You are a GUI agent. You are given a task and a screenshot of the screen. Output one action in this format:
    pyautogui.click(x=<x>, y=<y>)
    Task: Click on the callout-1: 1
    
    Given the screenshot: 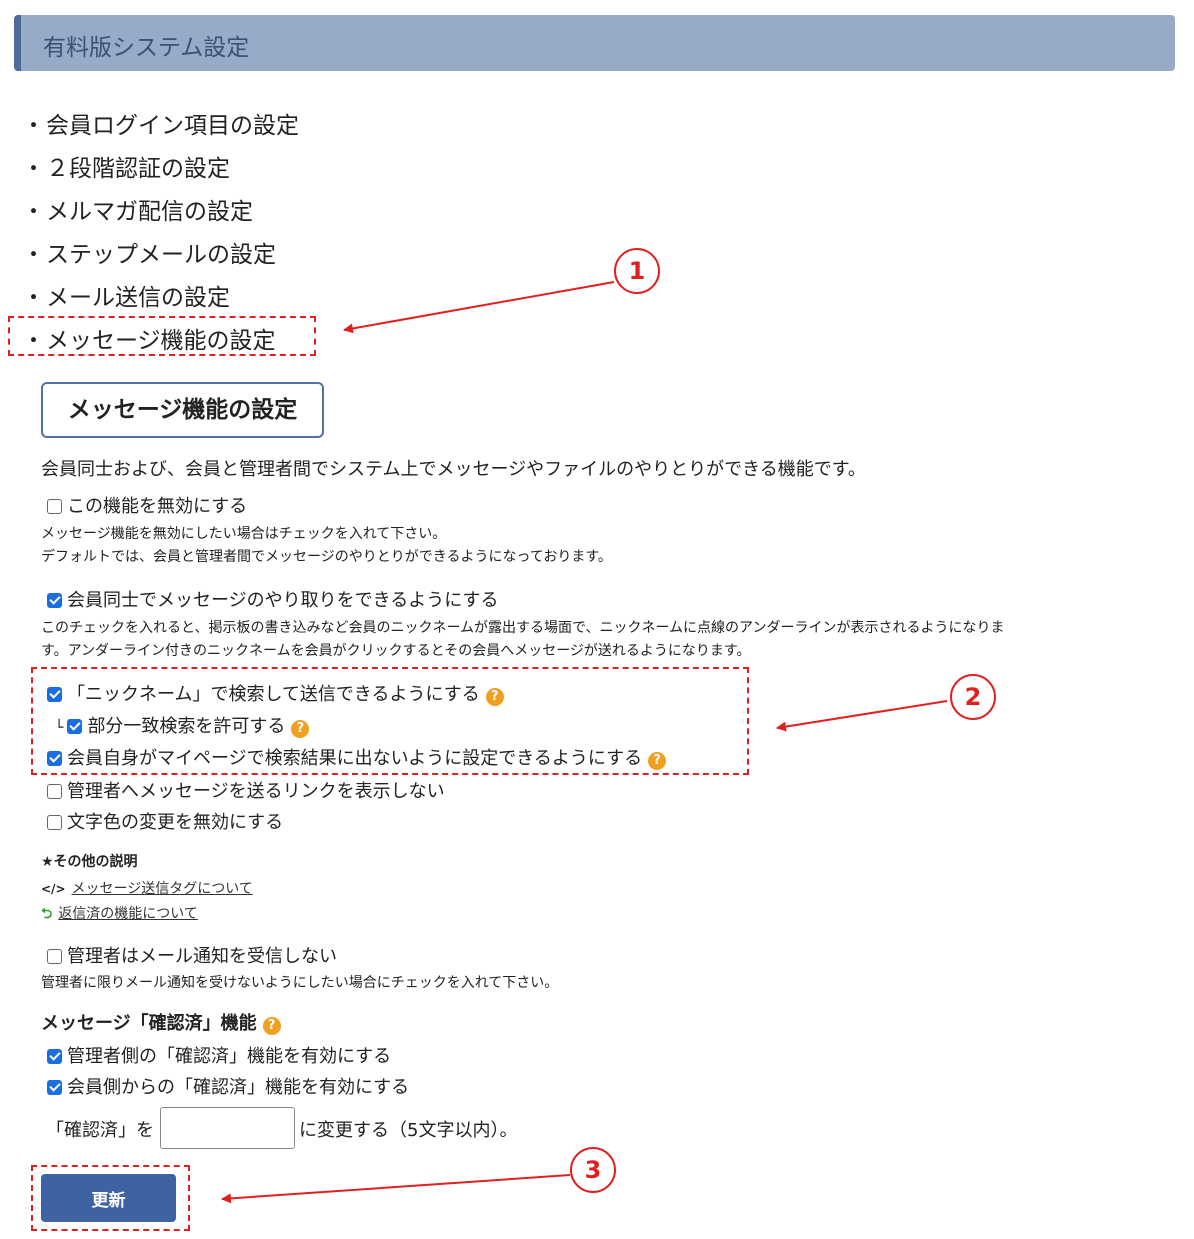 What is the action you would take?
    pyautogui.click(x=637, y=271)
    